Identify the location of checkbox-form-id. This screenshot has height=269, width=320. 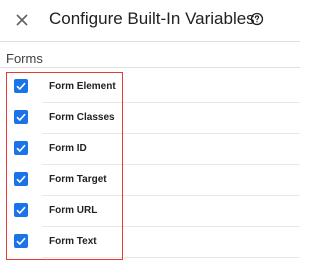
(21, 148).